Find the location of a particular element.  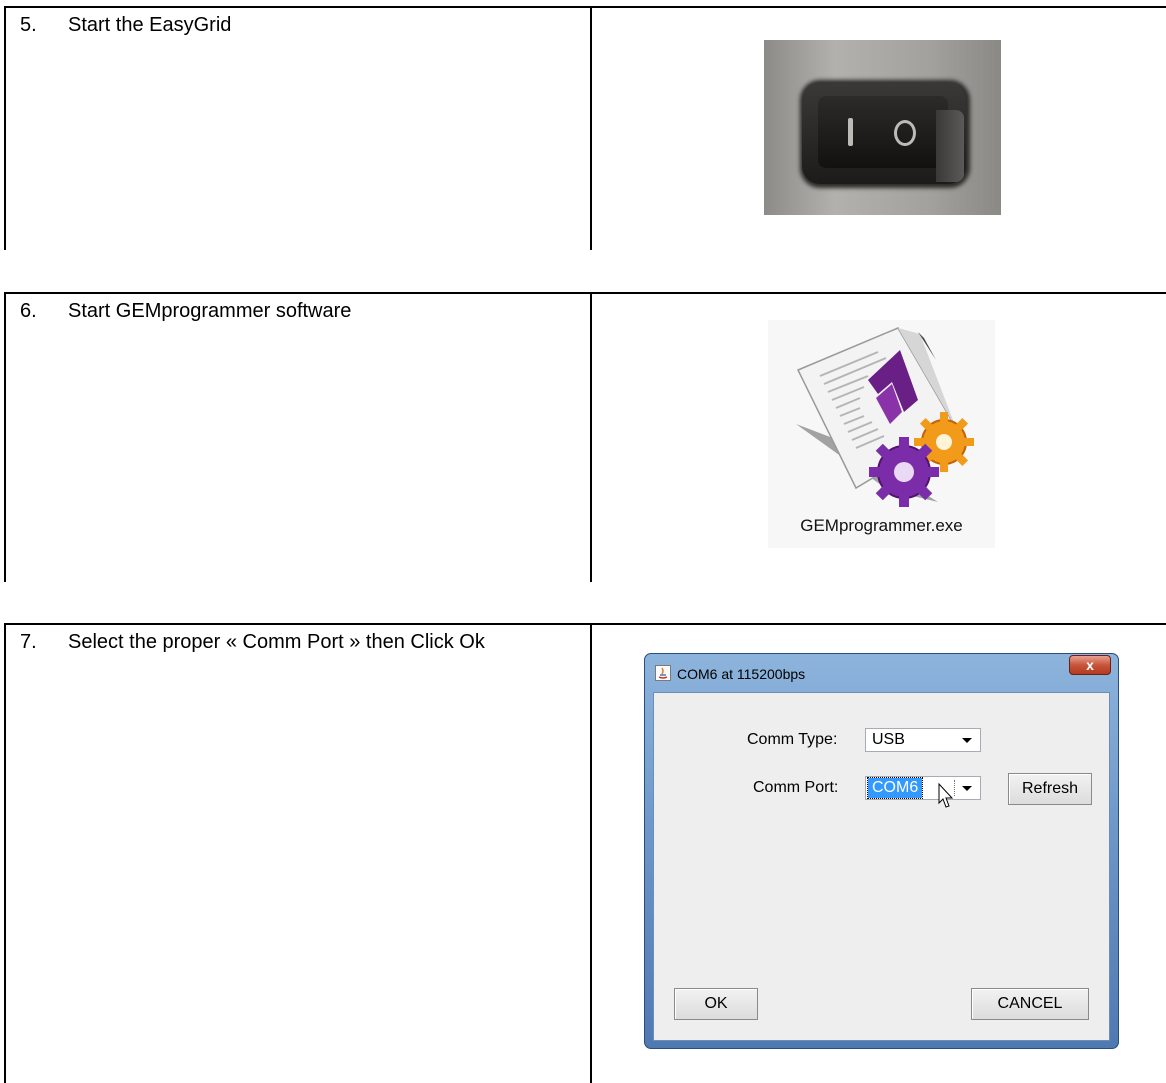

close-button: x is located at coordinates (1090, 665).